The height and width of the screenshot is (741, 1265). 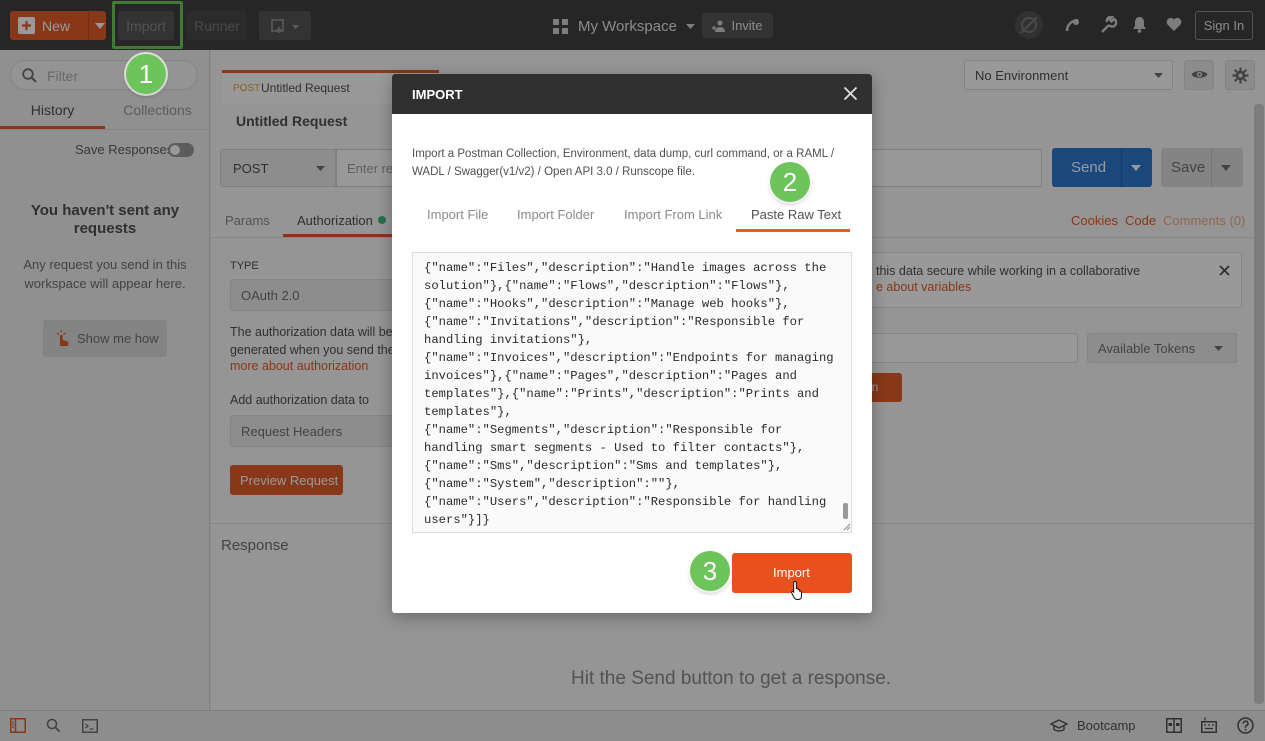 I want to click on step-badge-2: 2, so click(x=790, y=182).